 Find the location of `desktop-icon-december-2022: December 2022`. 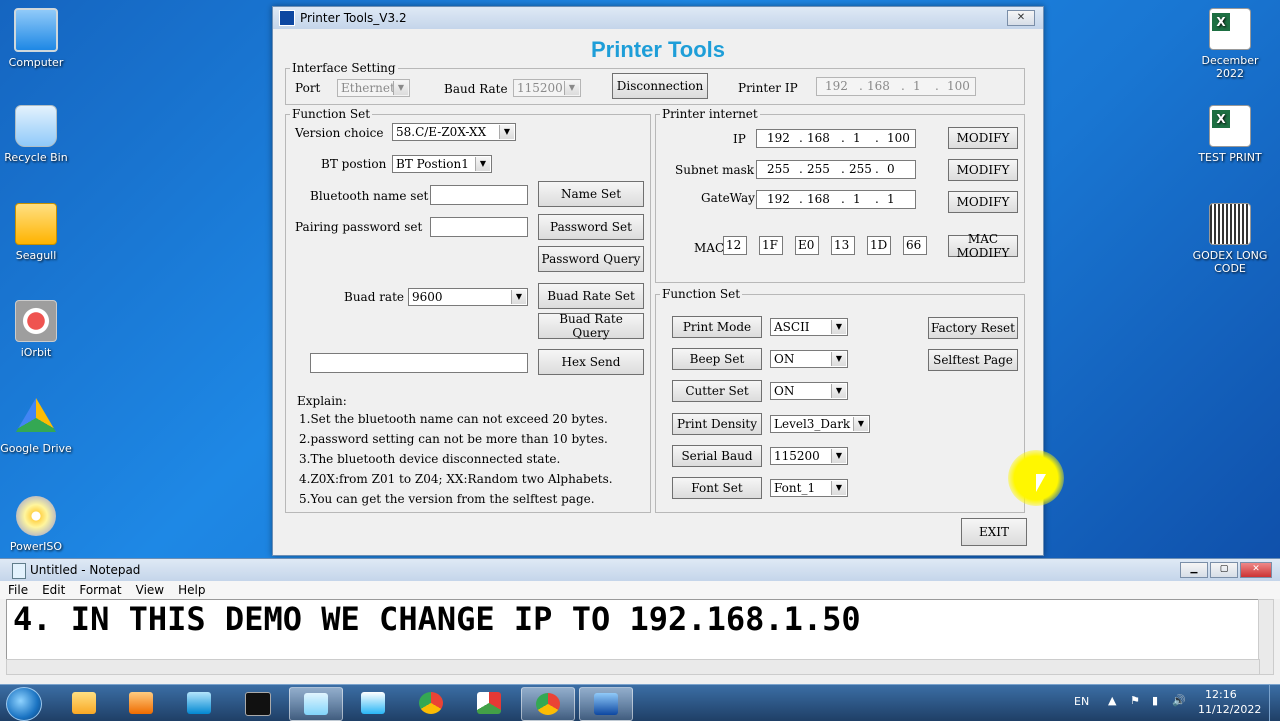

desktop-icon-december-2022: December 2022 is located at coordinates (1230, 44).